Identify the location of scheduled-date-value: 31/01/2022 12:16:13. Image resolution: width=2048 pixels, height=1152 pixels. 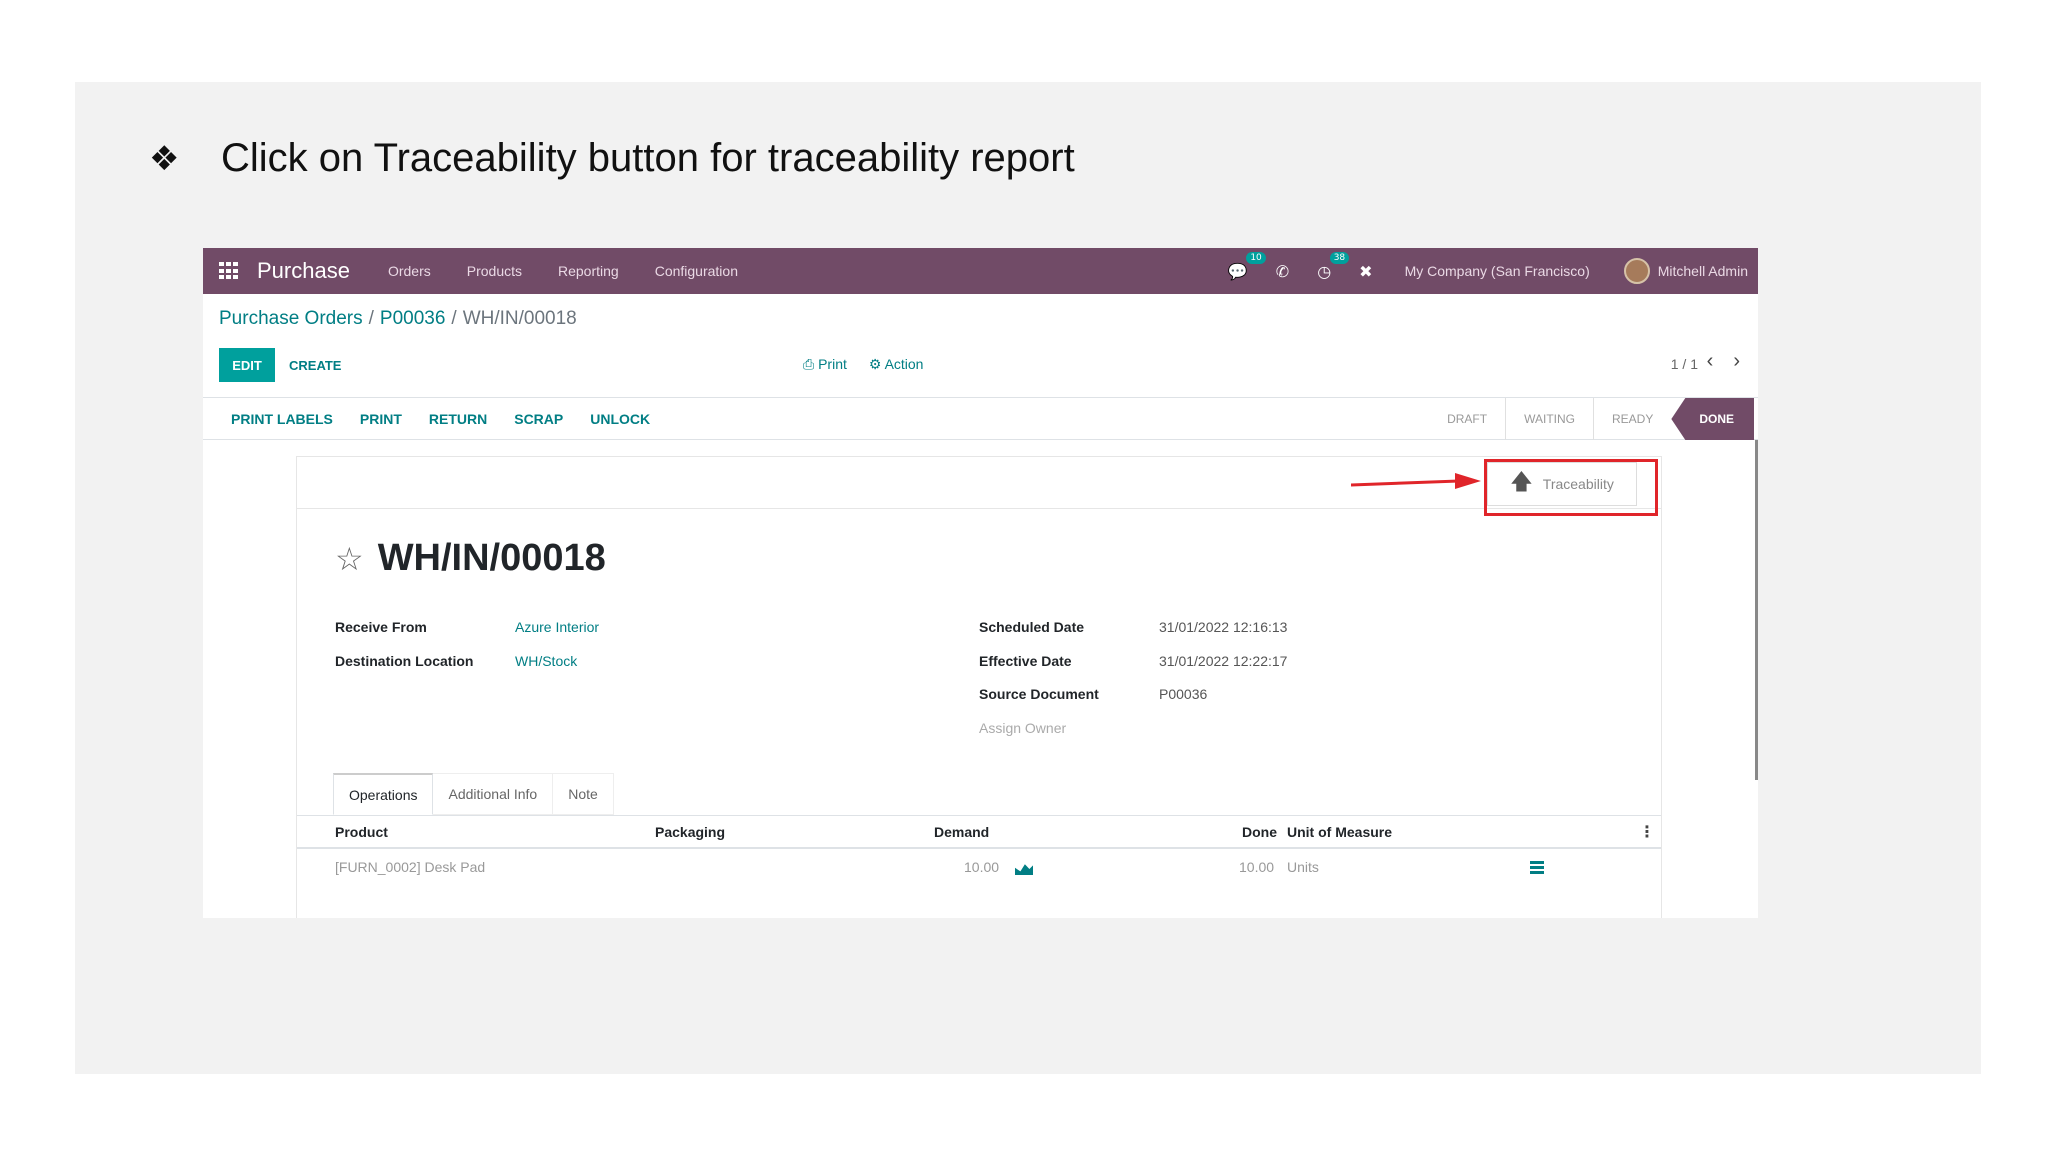
(1223, 627).